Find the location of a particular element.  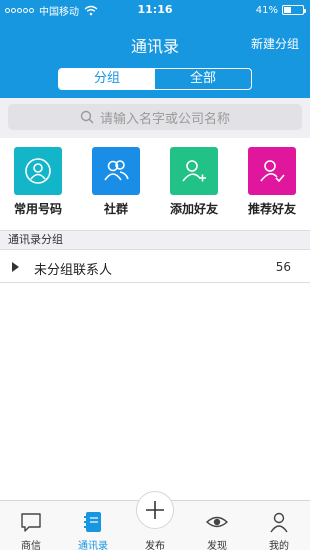

search-input: 请输入名字或公司名称 is located at coordinates (155, 117).